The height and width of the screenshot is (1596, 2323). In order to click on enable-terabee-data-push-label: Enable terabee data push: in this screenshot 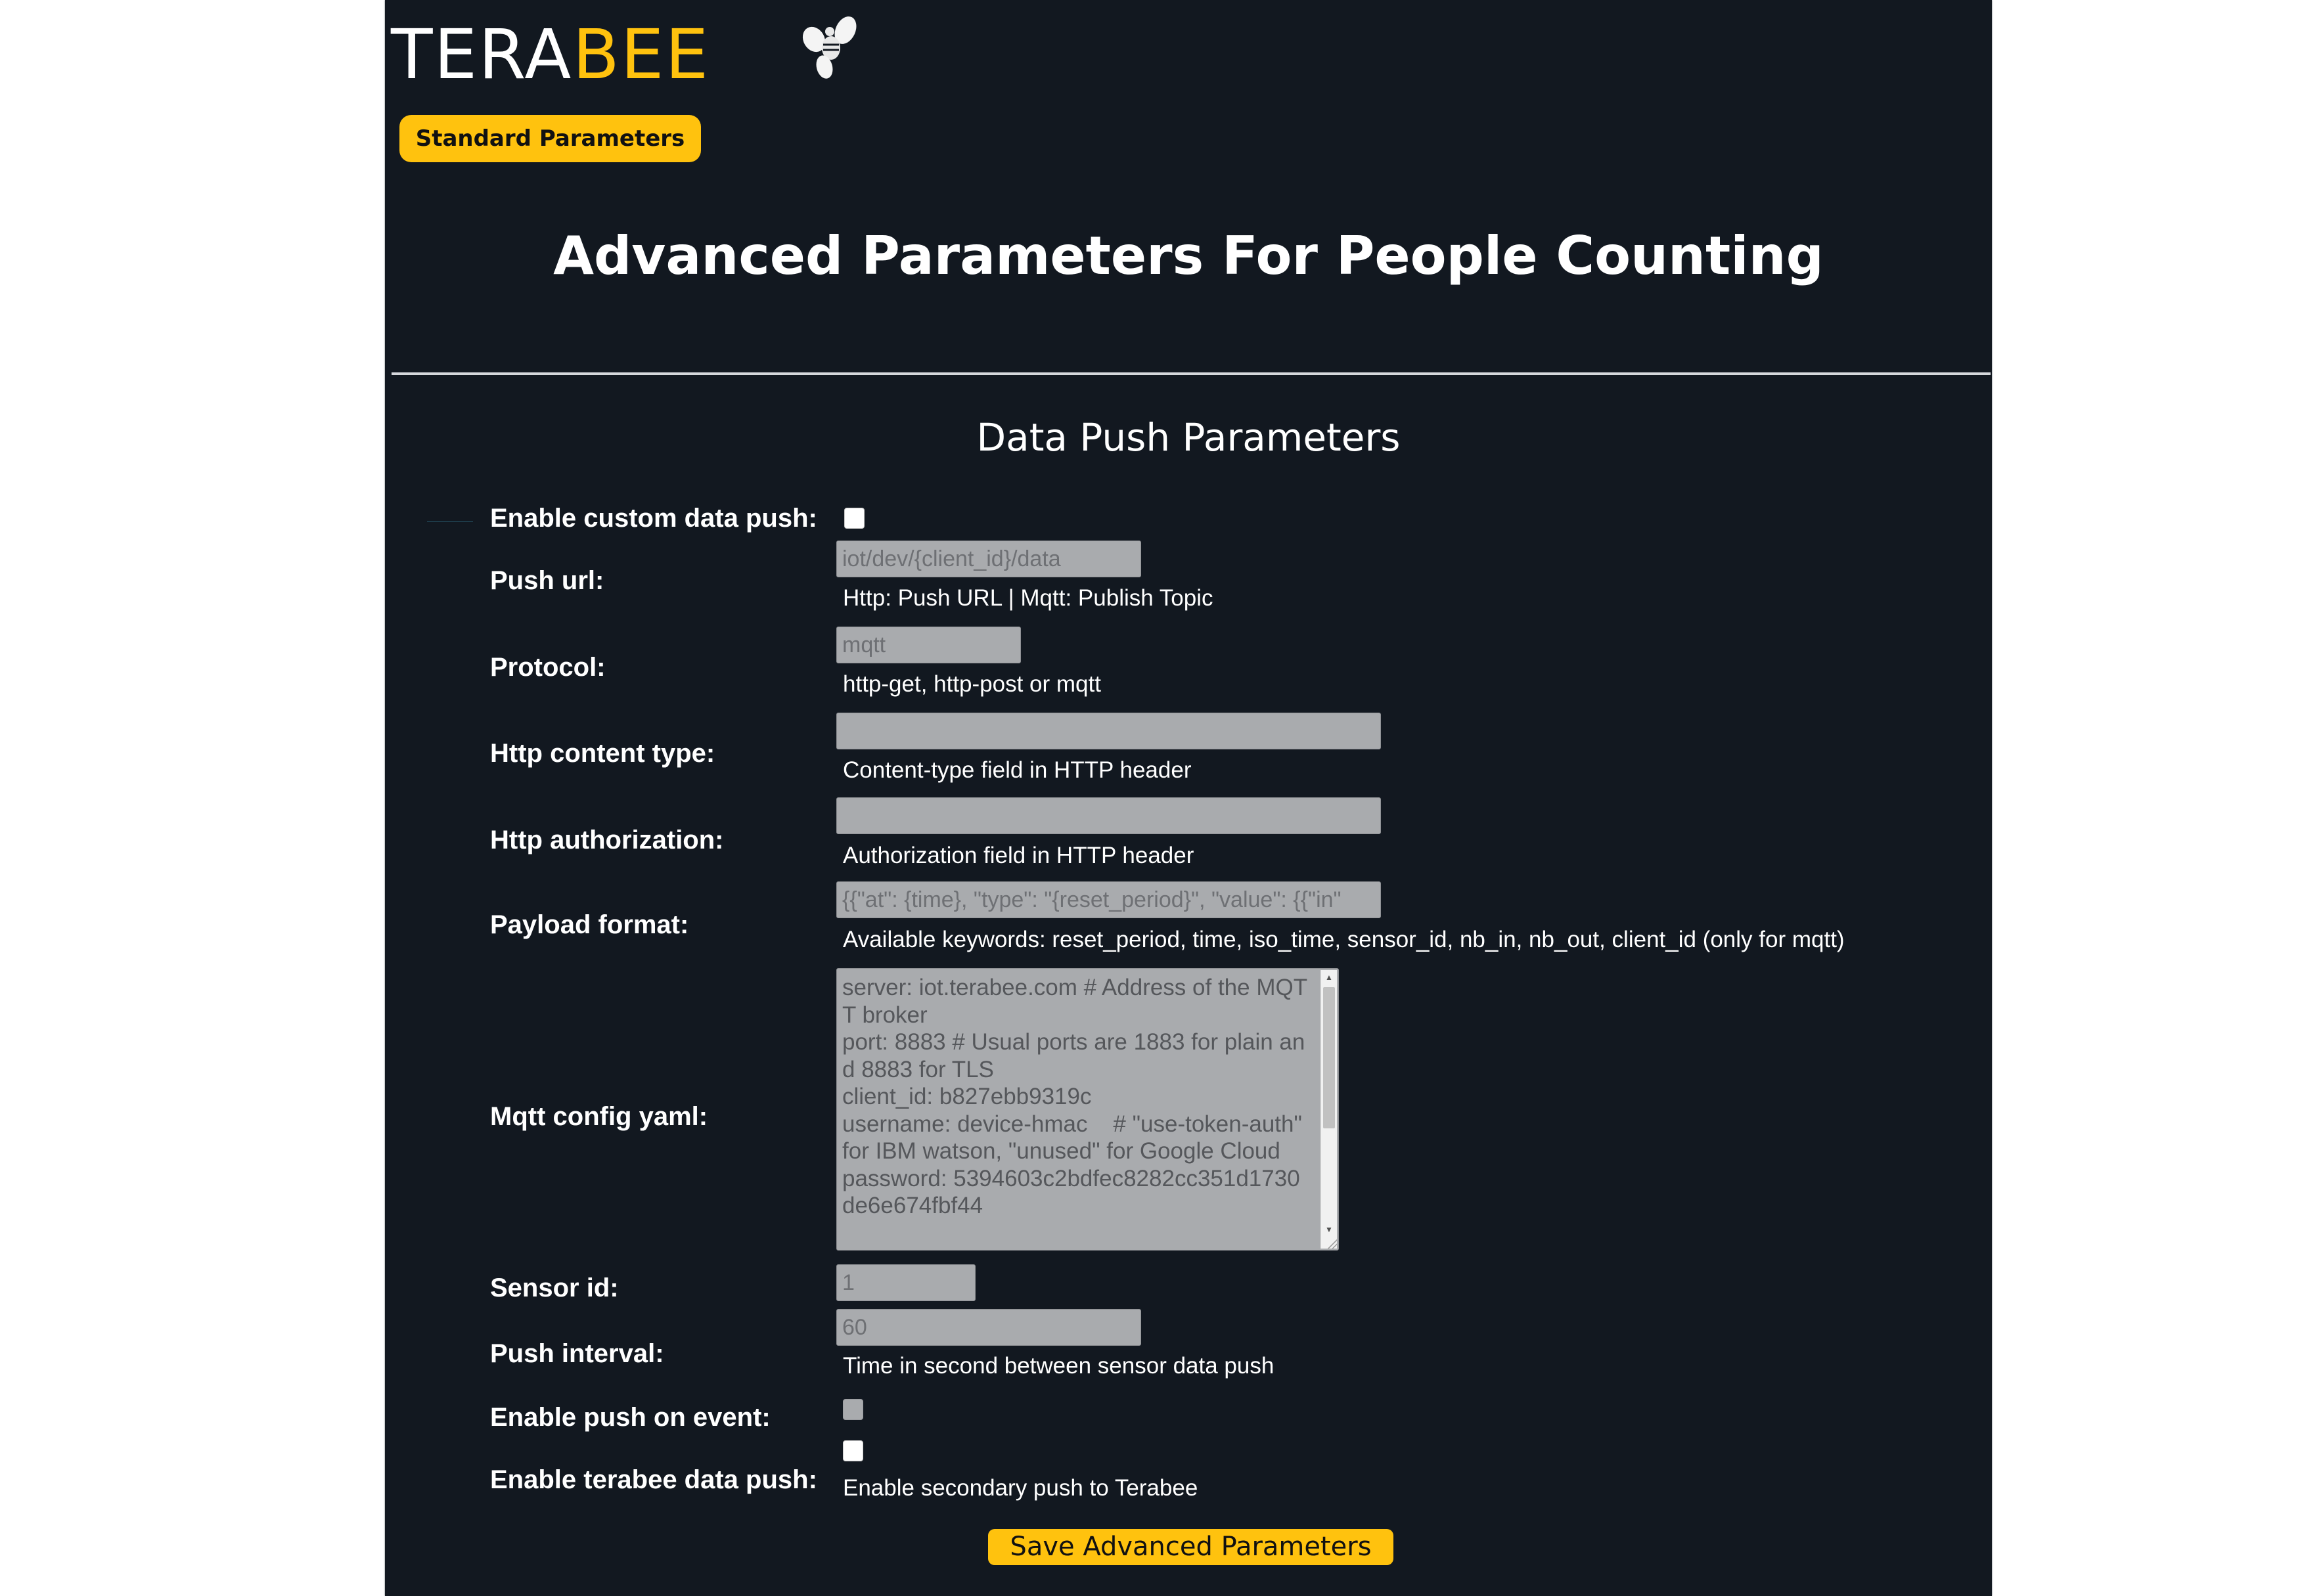, I will do `click(653, 1479)`.